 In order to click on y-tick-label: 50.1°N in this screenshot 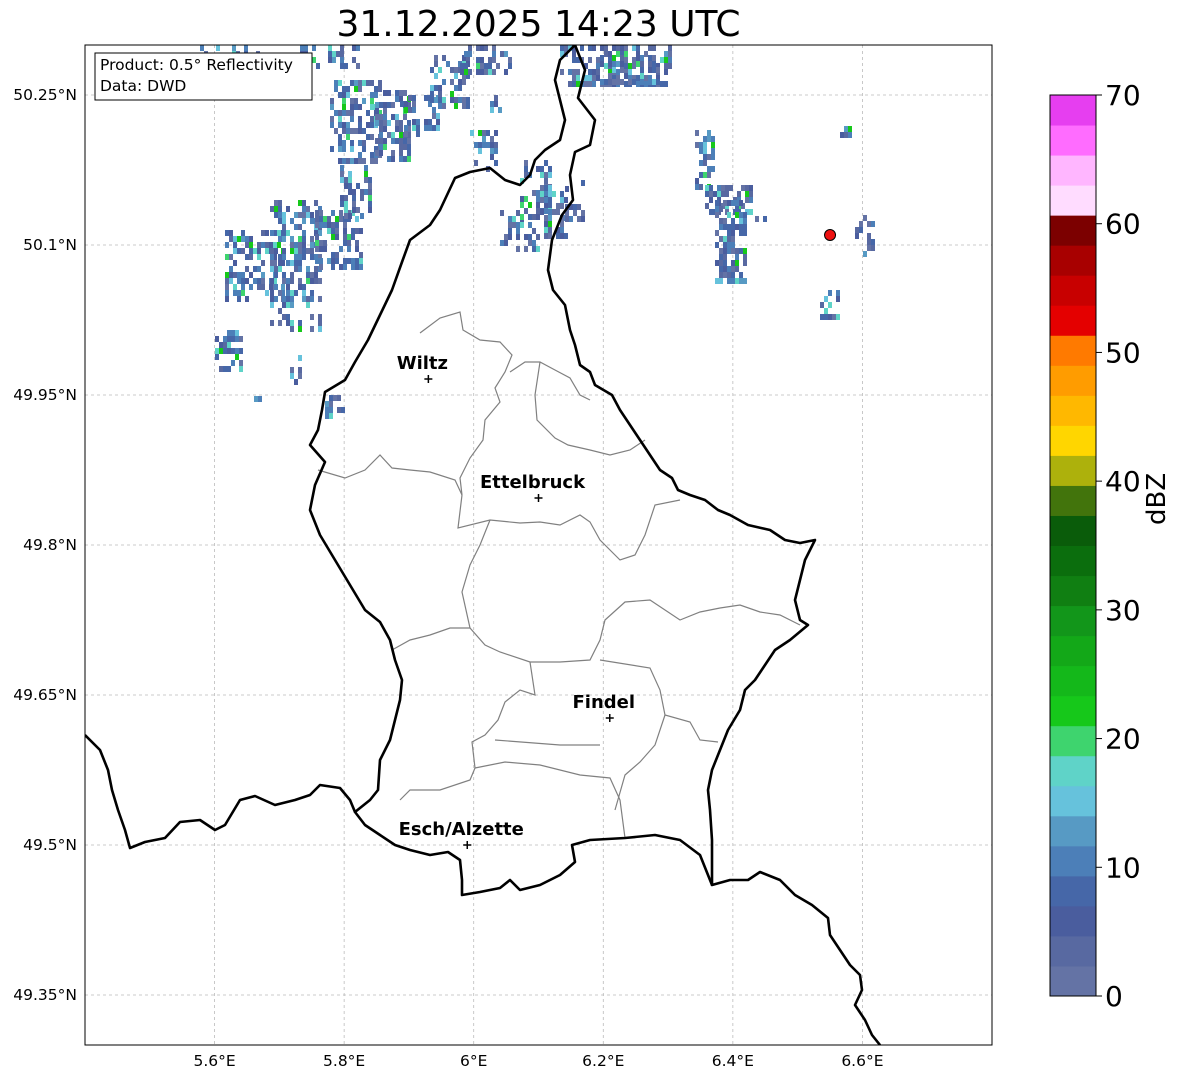, I will do `click(50, 245)`.